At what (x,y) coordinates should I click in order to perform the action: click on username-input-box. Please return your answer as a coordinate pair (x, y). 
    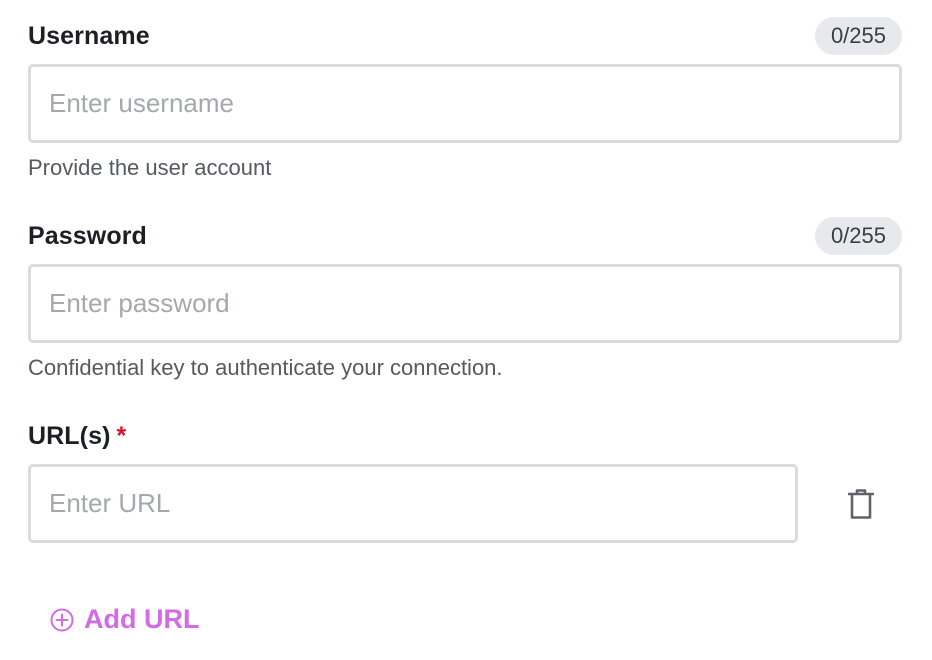
    Looking at the image, I should click on (465, 103).